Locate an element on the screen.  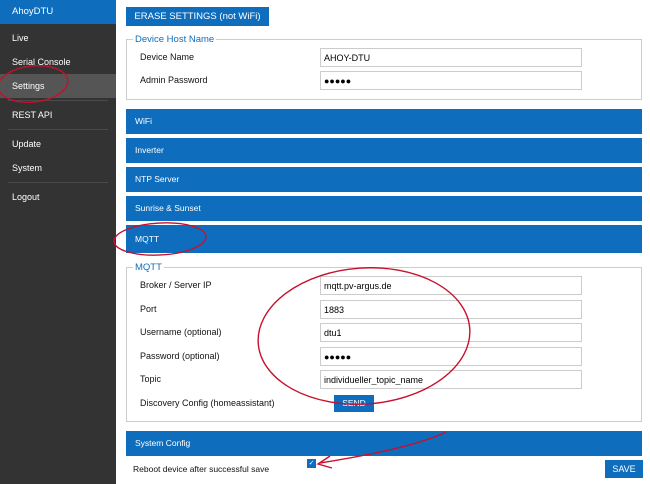
sidebar-item-rest-api: REST API is located at coordinates (58, 115).